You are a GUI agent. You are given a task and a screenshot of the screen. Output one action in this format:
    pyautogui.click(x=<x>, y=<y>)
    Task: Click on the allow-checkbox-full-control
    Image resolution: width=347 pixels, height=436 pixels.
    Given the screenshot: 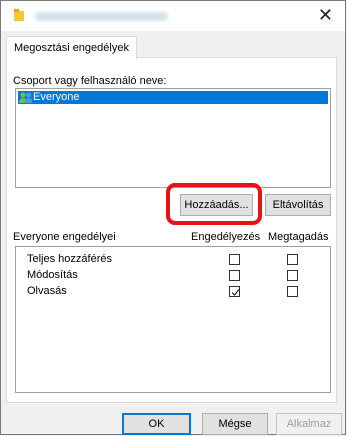 What is the action you would take?
    pyautogui.click(x=234, y=259)
    